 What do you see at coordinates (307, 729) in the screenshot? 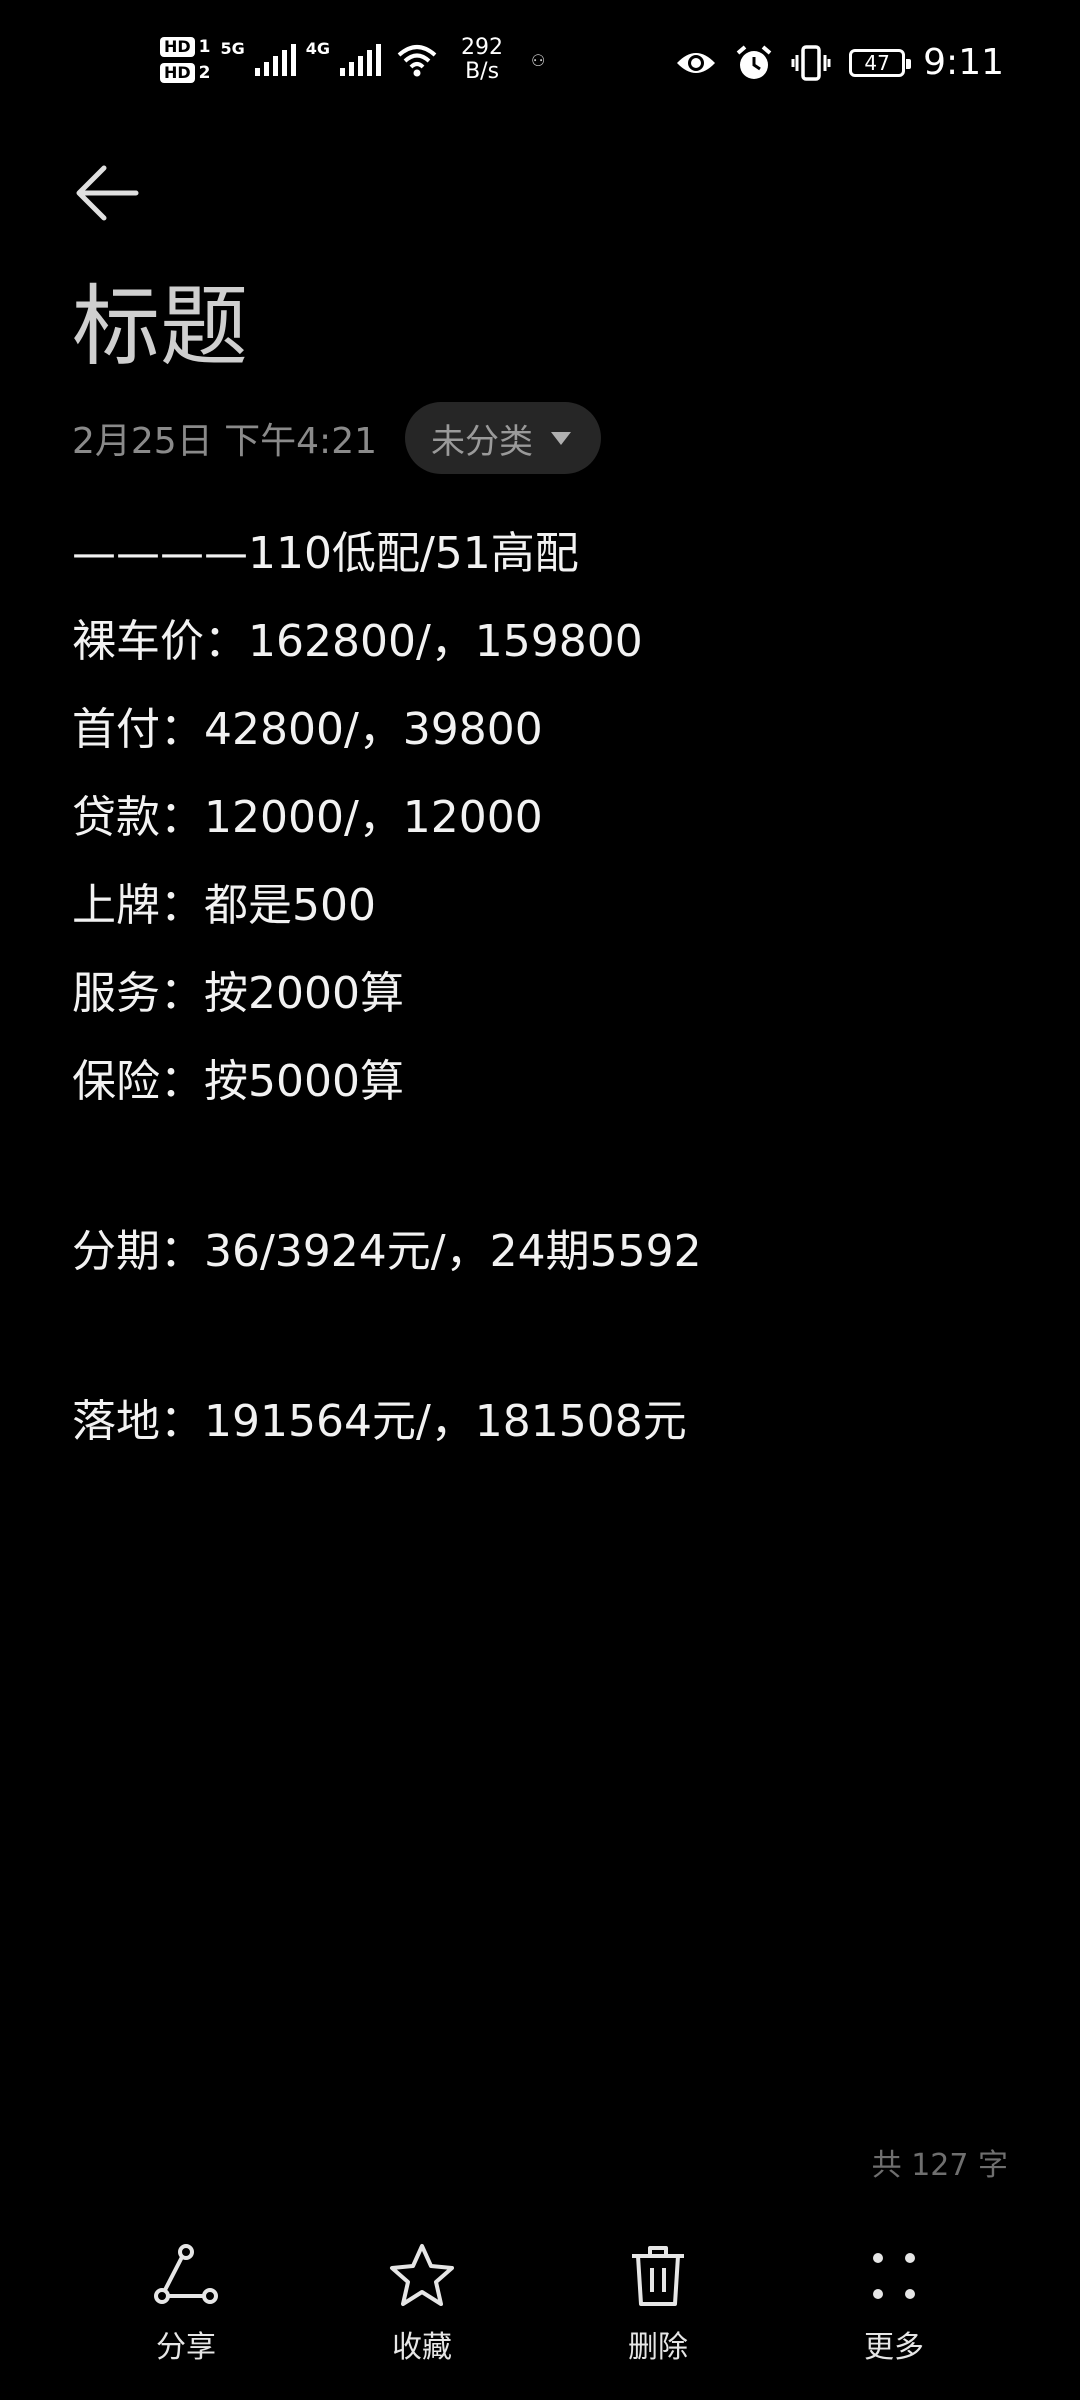
I see `note-line: 首付：42800/，39800` at bounding box center [307, 729].